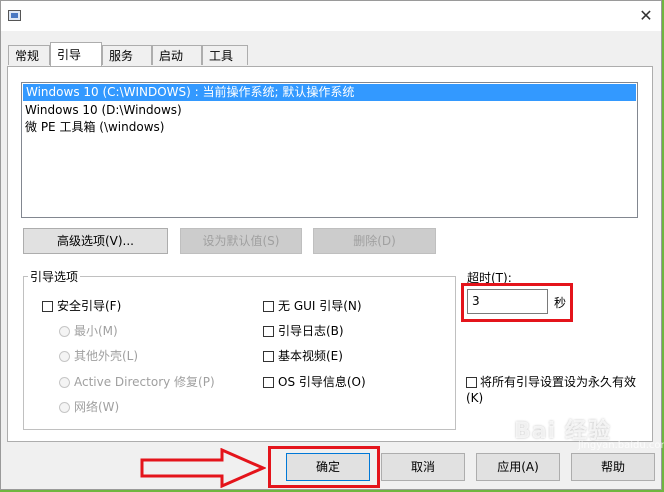 This screenshot has height=492, width=664. What do you see at coordinates (322, 382) in the screenshot?
I see `os-boot-info-label: OS 引导信息(O)` at bounding box center [322, 382].